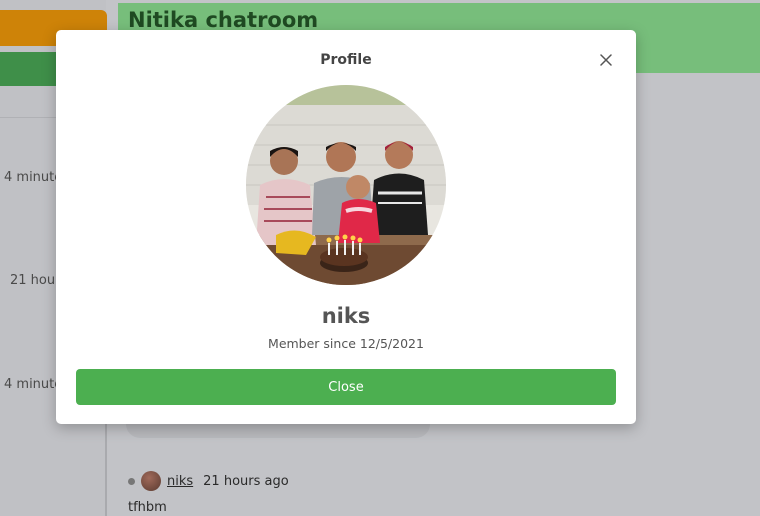 This screenshot has height=516, width=760. What do you see at coordinates (180, 481) in the screenshot?
I see `message-username: niks` at bounding box center [180, 481].